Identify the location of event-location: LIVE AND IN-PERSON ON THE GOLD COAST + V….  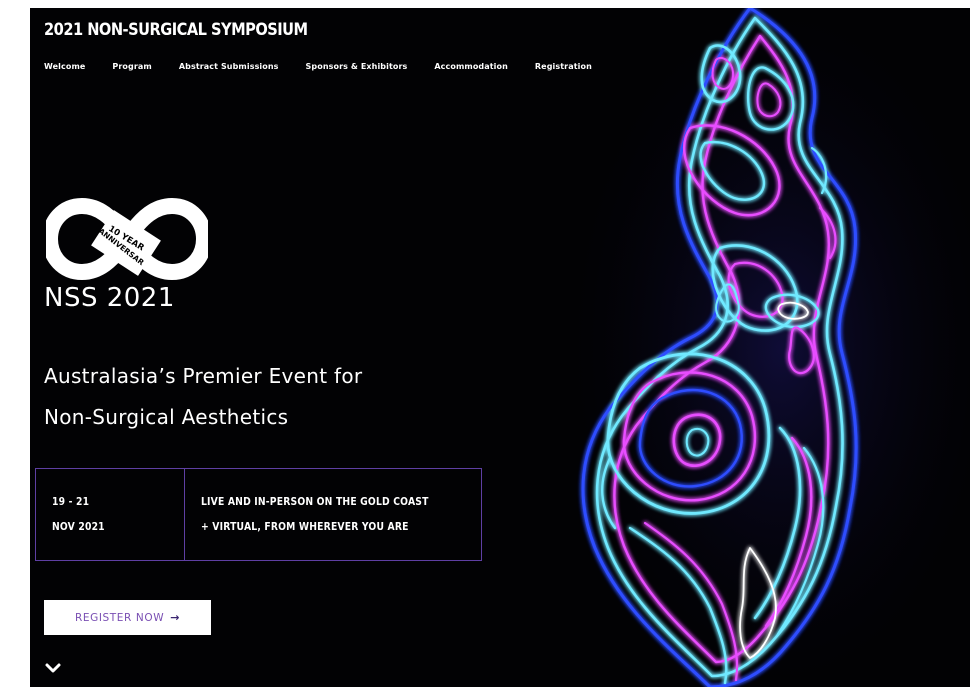
(333, 514).